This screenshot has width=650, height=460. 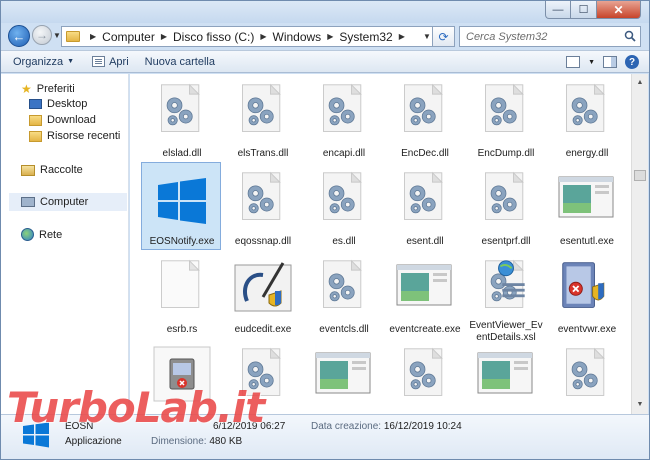 What do you see at coordinates (584, 10) in the screenshot?
I see `maximize-button: ☐` at bounding box center [584, 10].